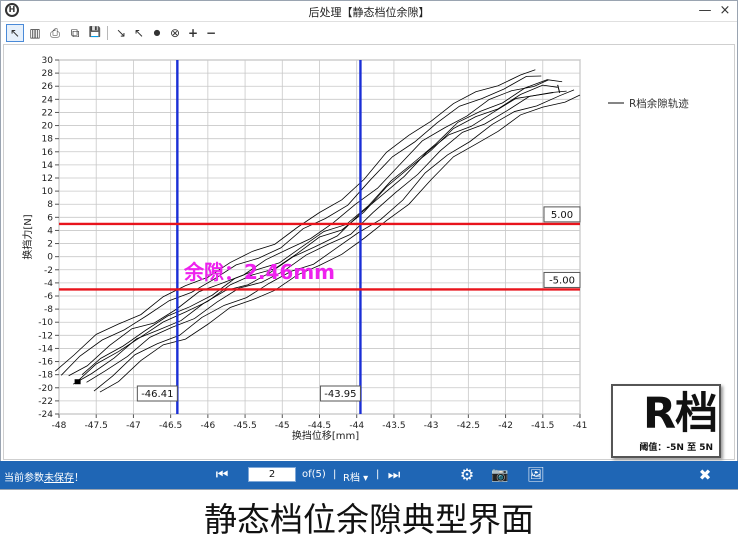 Image resolution: width=738 pixels, height=558 pixels. Describe the element at coordinates (244, 426) in the screenshot. I see `x-tick-label: -45.5` at that location.